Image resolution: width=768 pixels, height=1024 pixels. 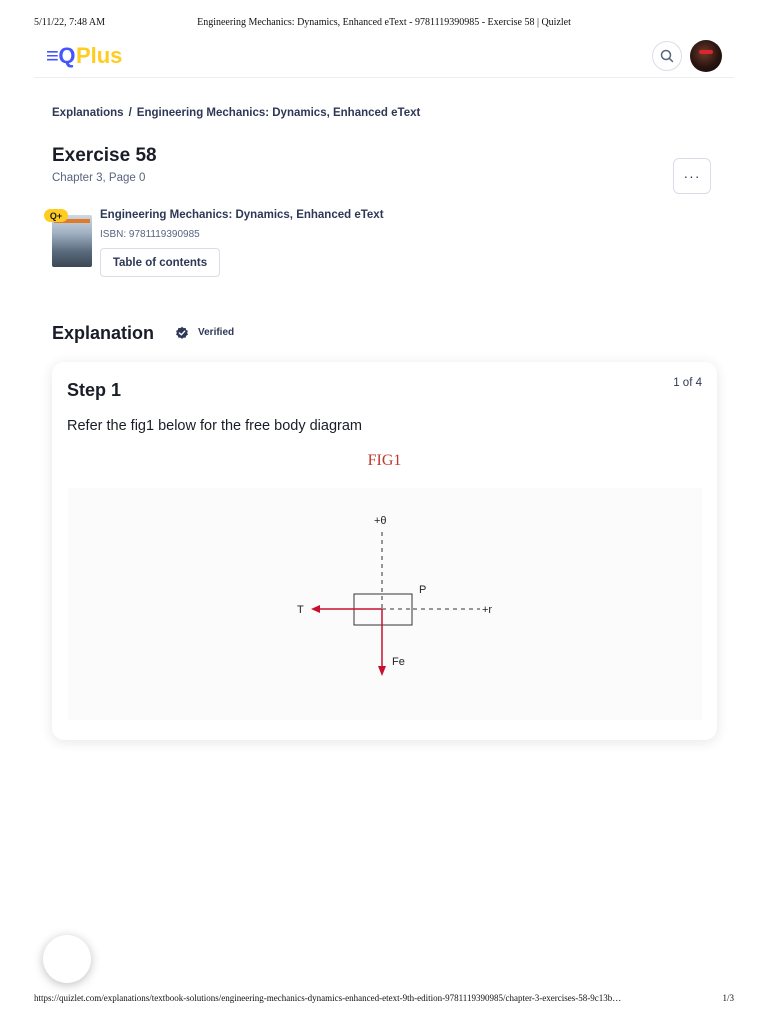 I want to click on t-label: T, so click(x=300, y=610).